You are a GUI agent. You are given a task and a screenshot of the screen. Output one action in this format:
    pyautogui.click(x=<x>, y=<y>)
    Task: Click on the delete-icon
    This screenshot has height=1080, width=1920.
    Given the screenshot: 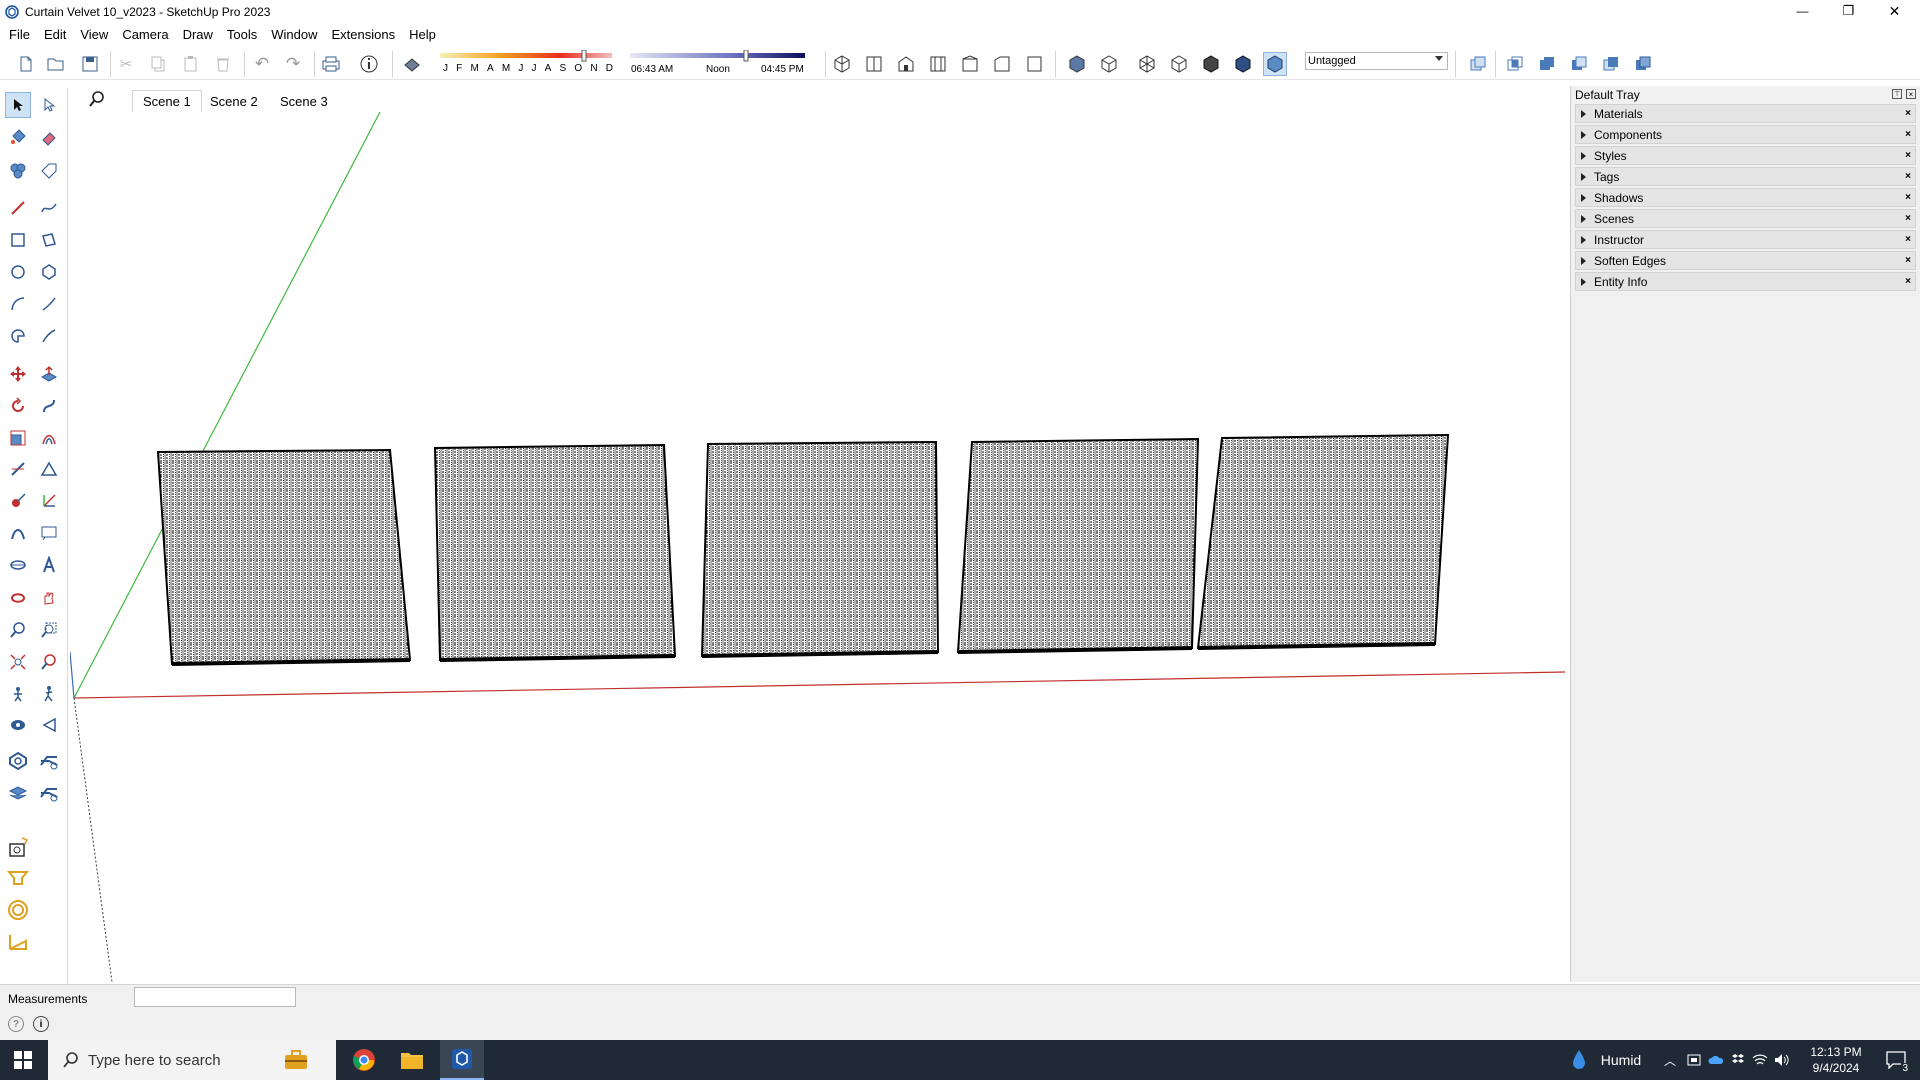 What is the action you would take?
    pyautogui.click(x=223, y=64)
    